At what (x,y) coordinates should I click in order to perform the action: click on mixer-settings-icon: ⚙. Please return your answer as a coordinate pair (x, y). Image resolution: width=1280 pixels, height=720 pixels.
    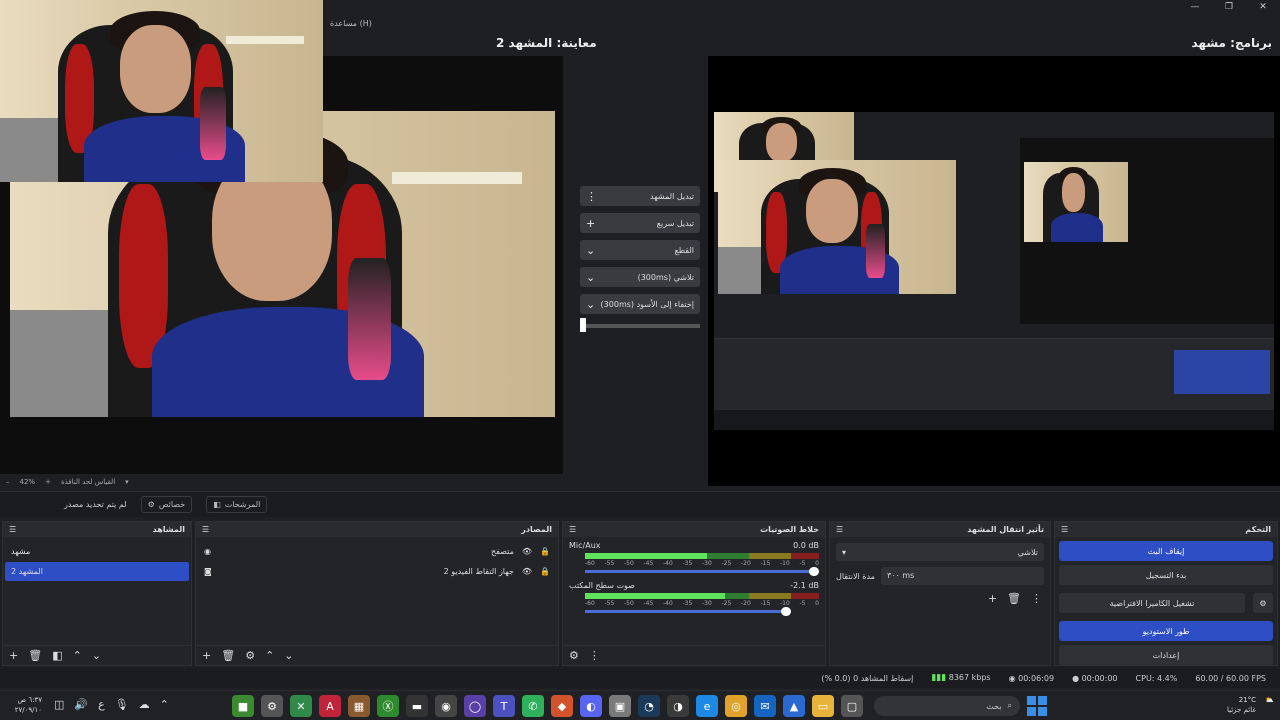
    Looking at the image, I should click on (574, 655).